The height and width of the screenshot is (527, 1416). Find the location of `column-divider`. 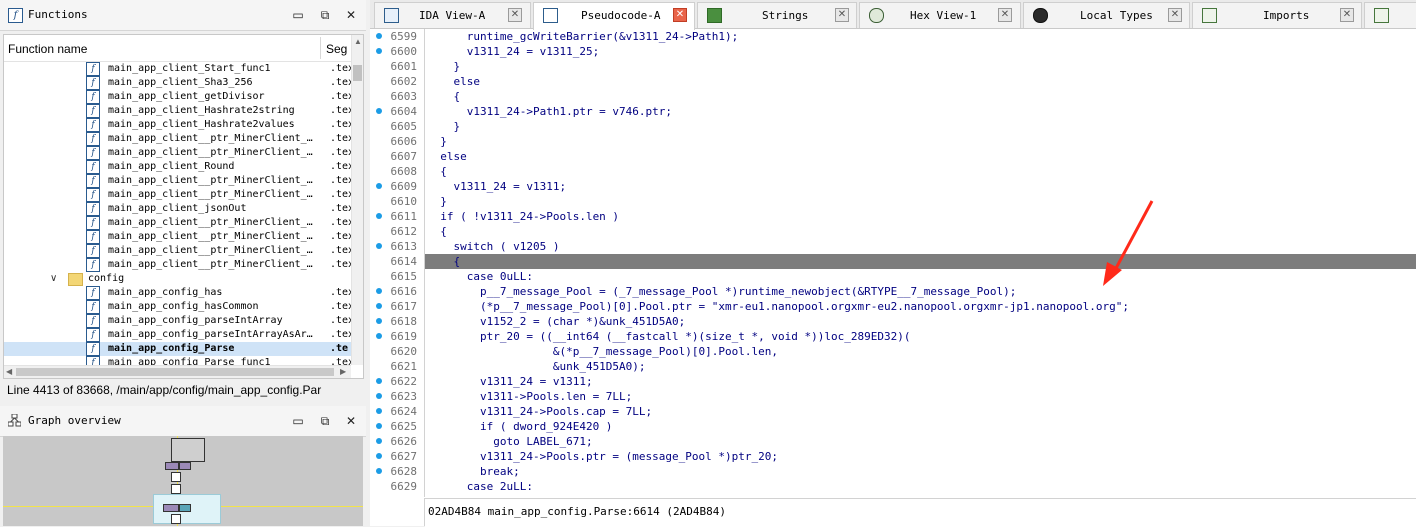

column-divider is located at coordinates (320, 48).